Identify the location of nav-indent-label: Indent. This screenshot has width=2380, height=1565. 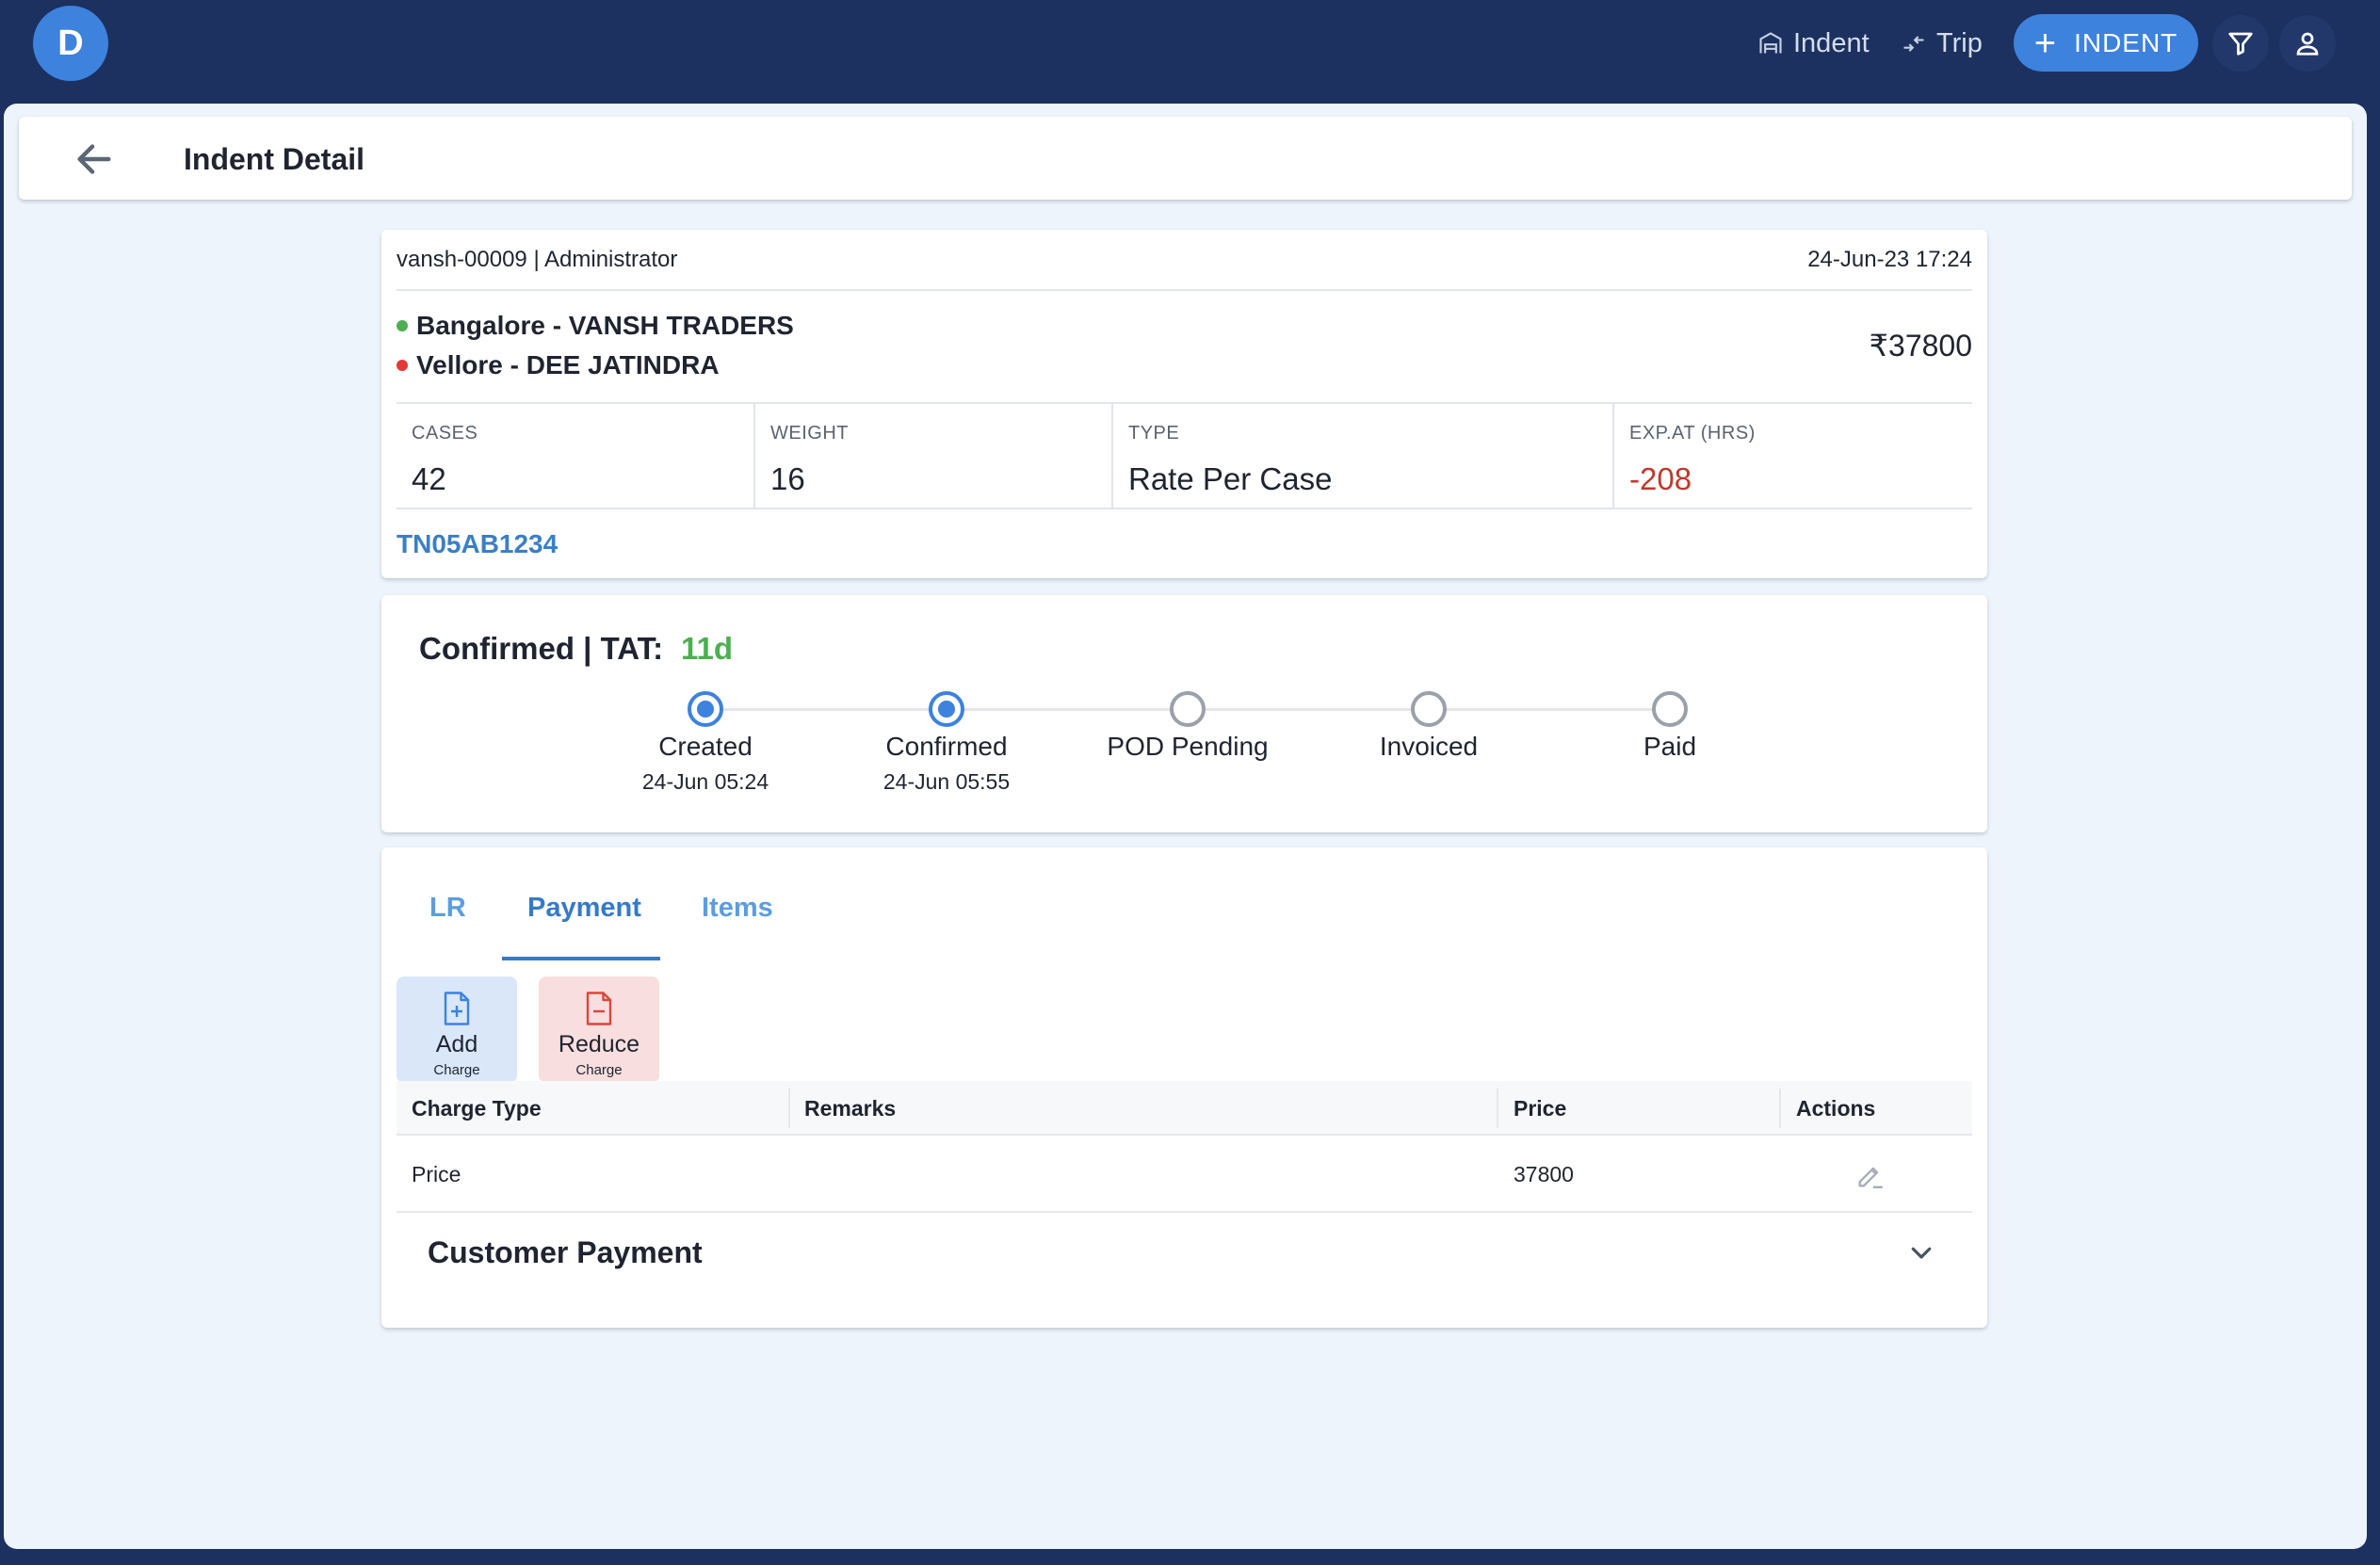
(1831, 42).